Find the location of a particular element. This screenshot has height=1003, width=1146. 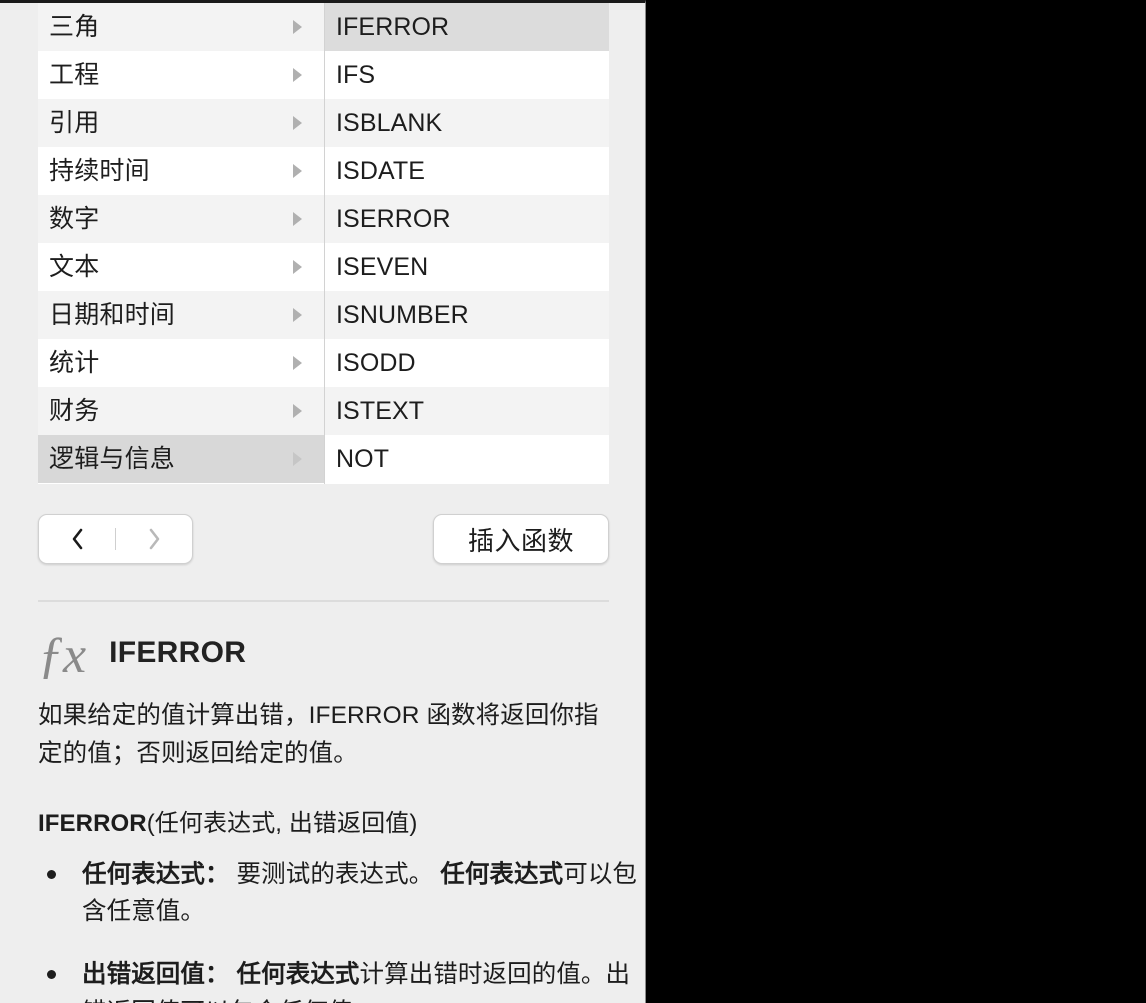

function-detail-header: ƒx IFERROR is located at coordinates (323, 651).